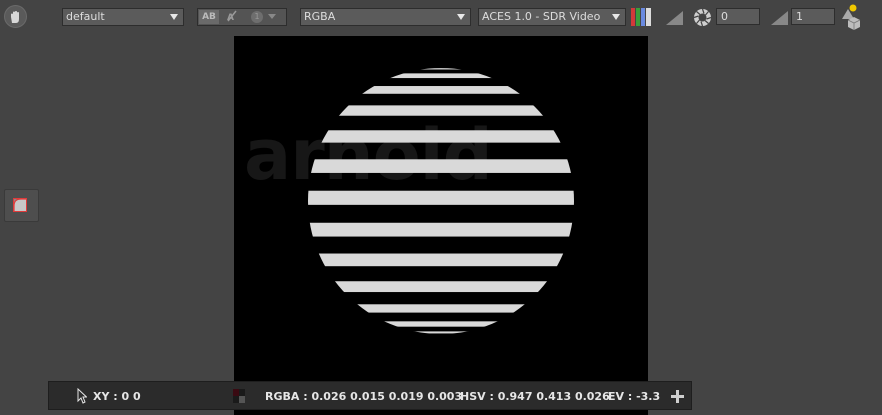  Describe the element at coordinates (634, 396) in the screenshot. I see `ev-readout: EV : -3.3` at that location.